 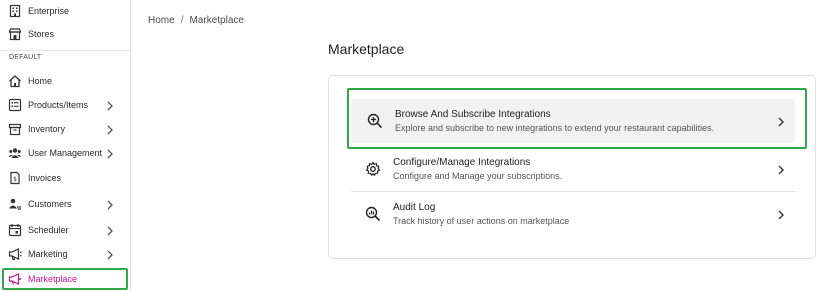 I want to click on breadcrumb-home: Home, so click(x=161, y=20).